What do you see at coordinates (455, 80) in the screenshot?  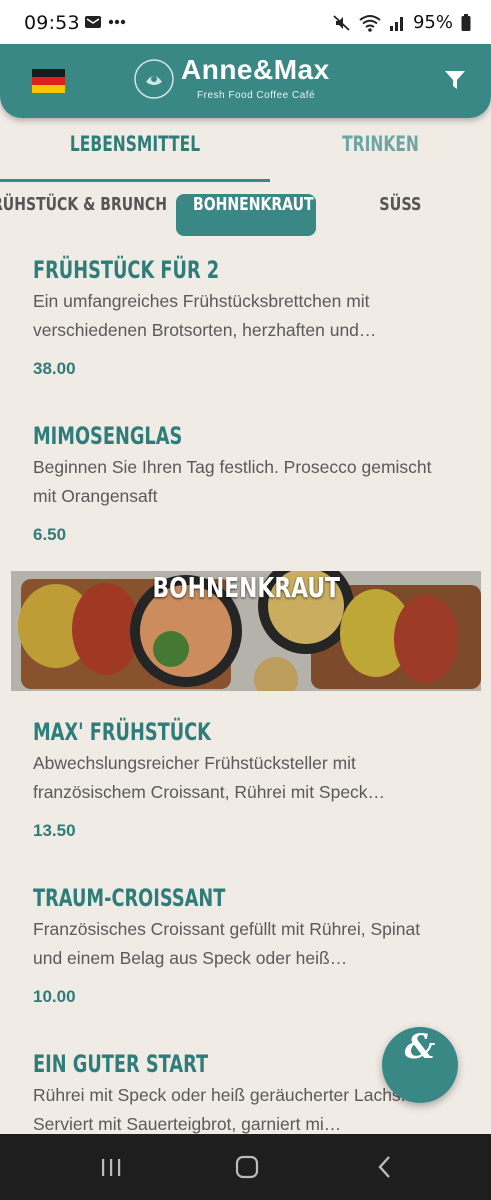 I see `filter-icon` at bounding box center [455, 80].